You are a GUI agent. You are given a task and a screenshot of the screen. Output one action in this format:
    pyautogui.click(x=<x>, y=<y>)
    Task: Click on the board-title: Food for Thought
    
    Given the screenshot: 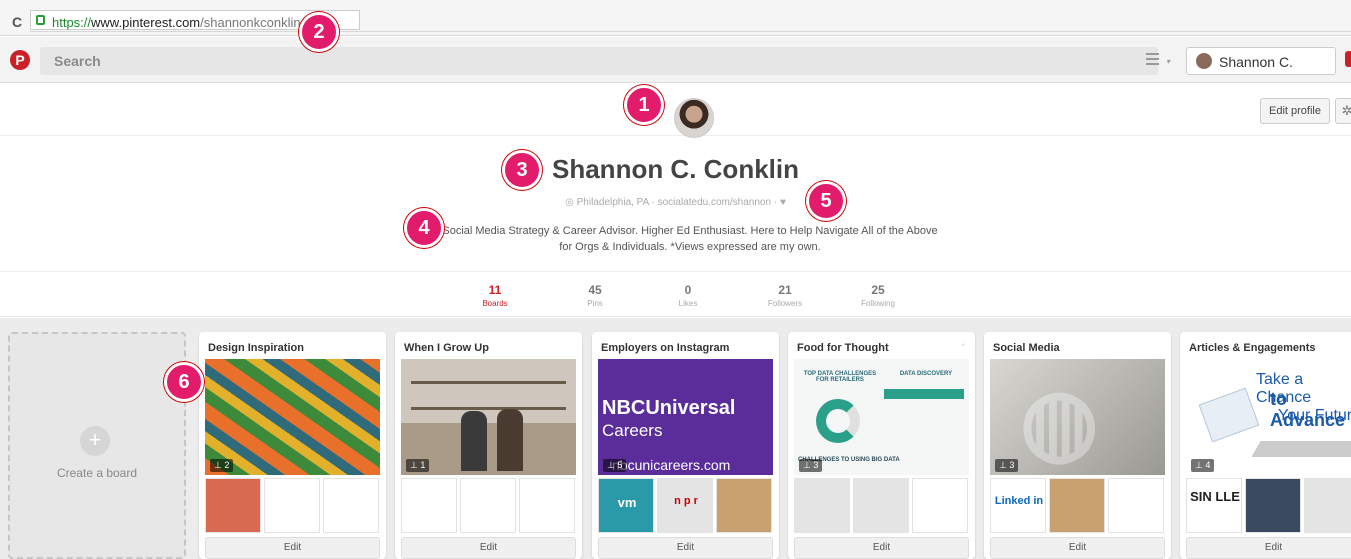 What is the action you would take?
    pyautogui.click(x=843, y=348)
    